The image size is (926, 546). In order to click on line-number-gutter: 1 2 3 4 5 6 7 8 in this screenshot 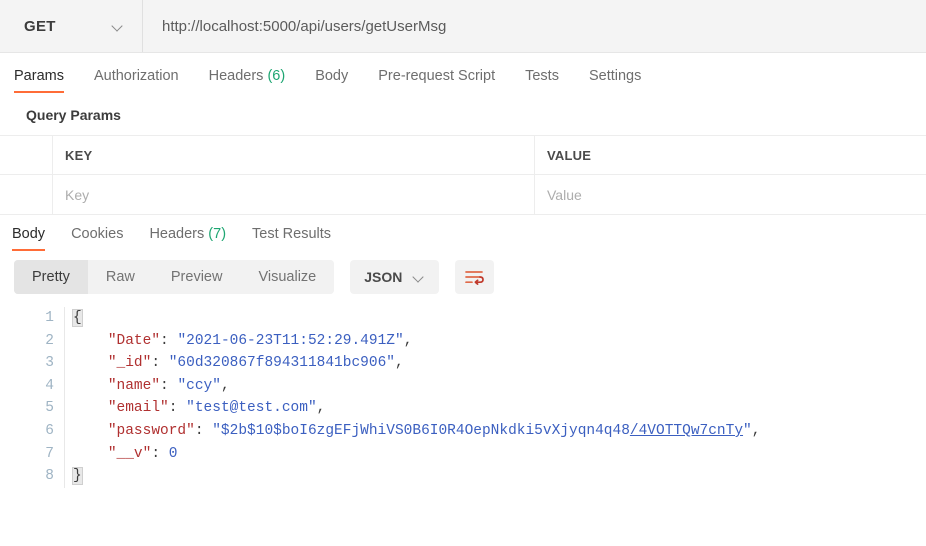, I will do `click(32, 397)`.